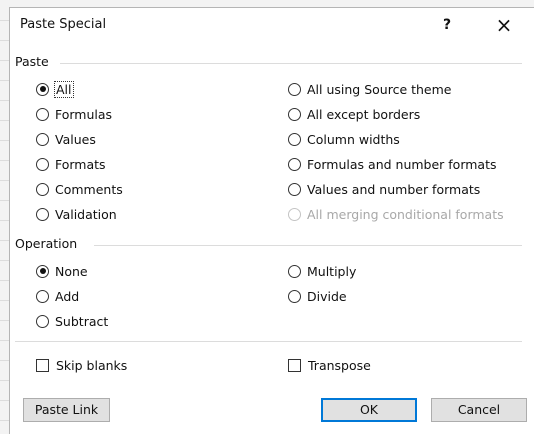  Describe the element at coordinates (32, 61) in the screenshot. I see `paste-group-label: Paste` at that location.